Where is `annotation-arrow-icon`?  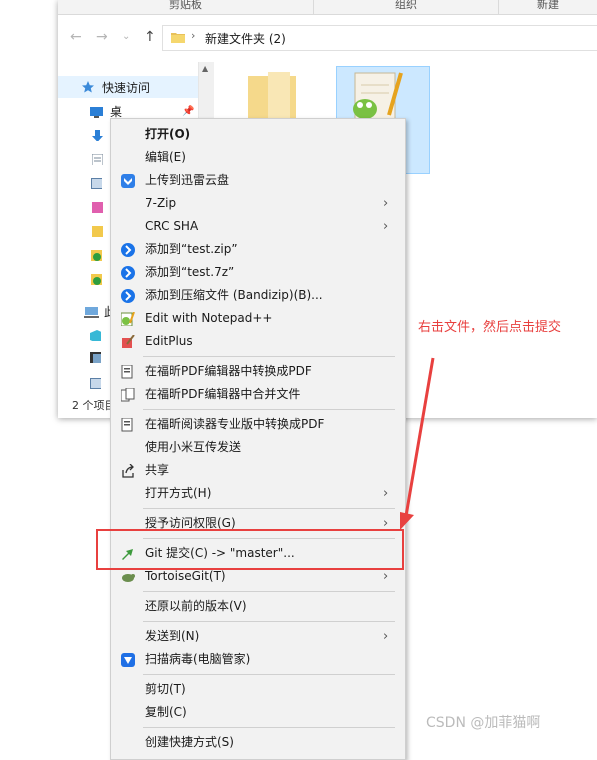
annotation-arrow-icon is located at coordinates (417, 443).